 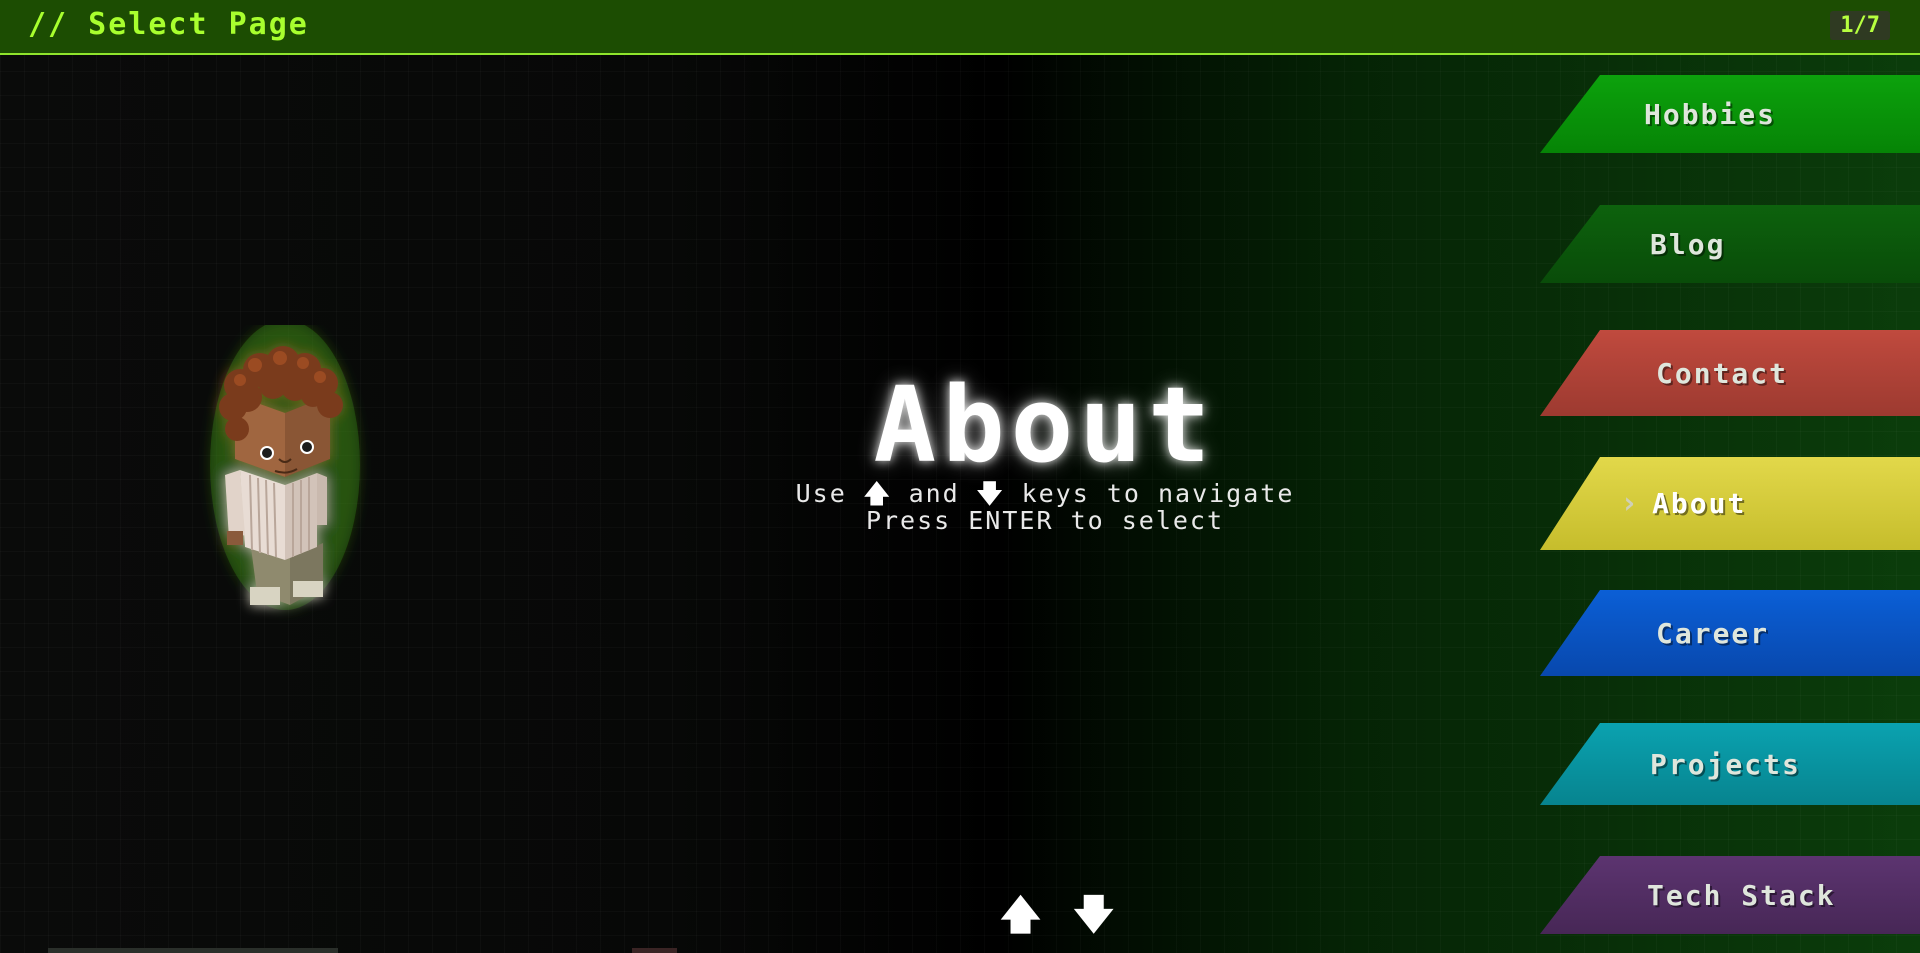 What do you see at coordinates (821, 493) in the screenshot?
I see `instruction-use: Use` at bounding box center [821, 493].